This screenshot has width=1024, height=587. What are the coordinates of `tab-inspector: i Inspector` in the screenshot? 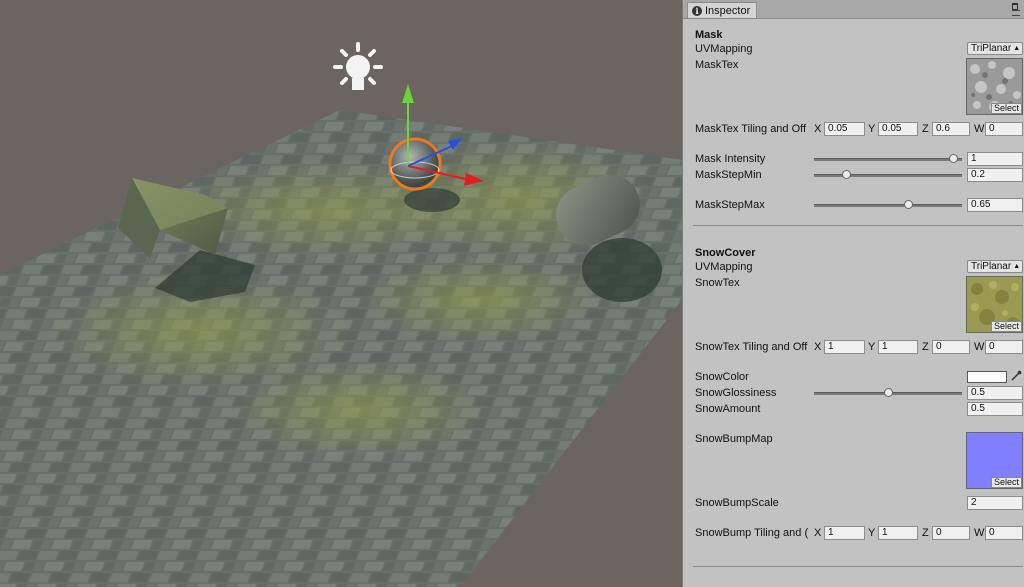 It's located at (722, 10).